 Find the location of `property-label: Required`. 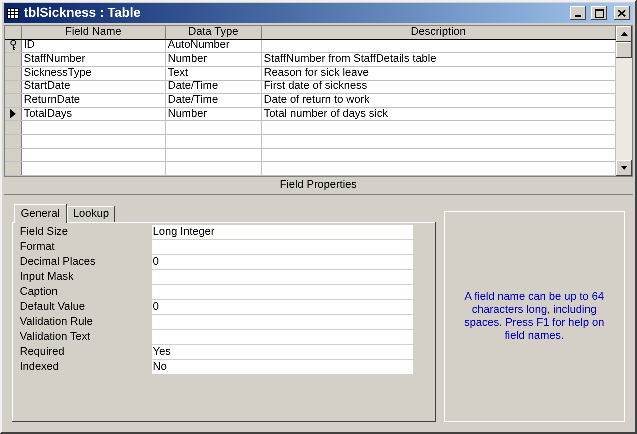

property-label: Required is located at coordinates (43, 352).